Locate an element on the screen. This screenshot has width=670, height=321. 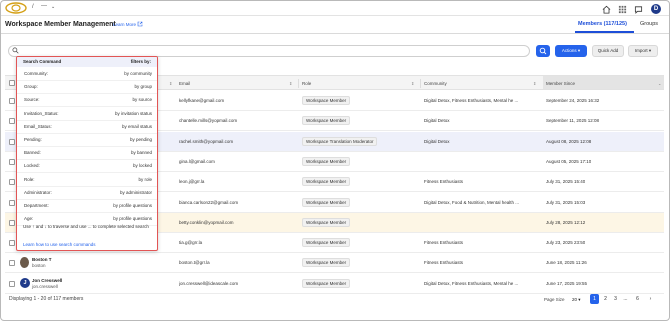
member-username: jon.cresswell is located at coordinates (45, 286).